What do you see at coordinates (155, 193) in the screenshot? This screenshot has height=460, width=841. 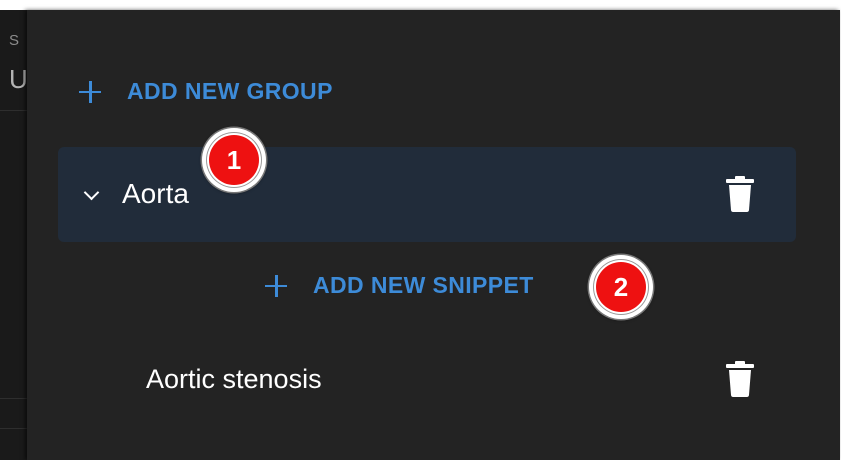 I see `group-name: Aorta` at bounding box center [155, 193].